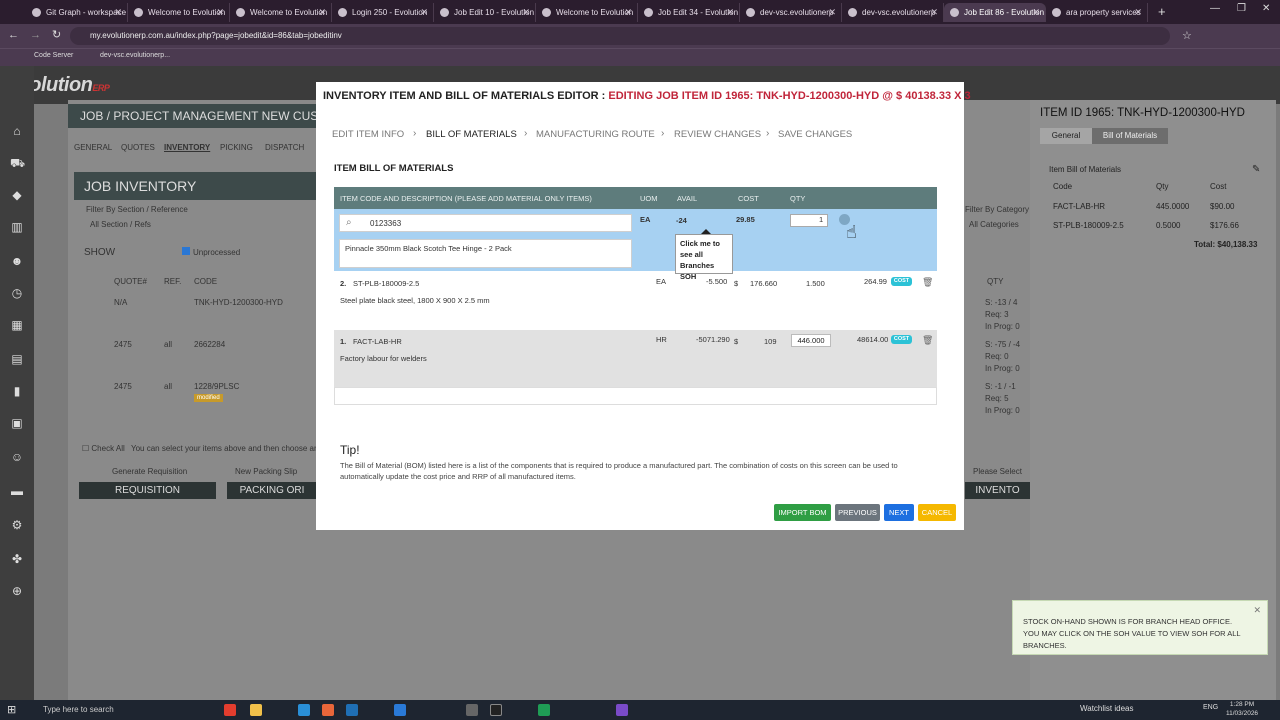 Image resolution: width=1280 pixels, height=720 pixels. I want to click on row-code: TNK-HYD-1200300-HYD, so click(238, 302).